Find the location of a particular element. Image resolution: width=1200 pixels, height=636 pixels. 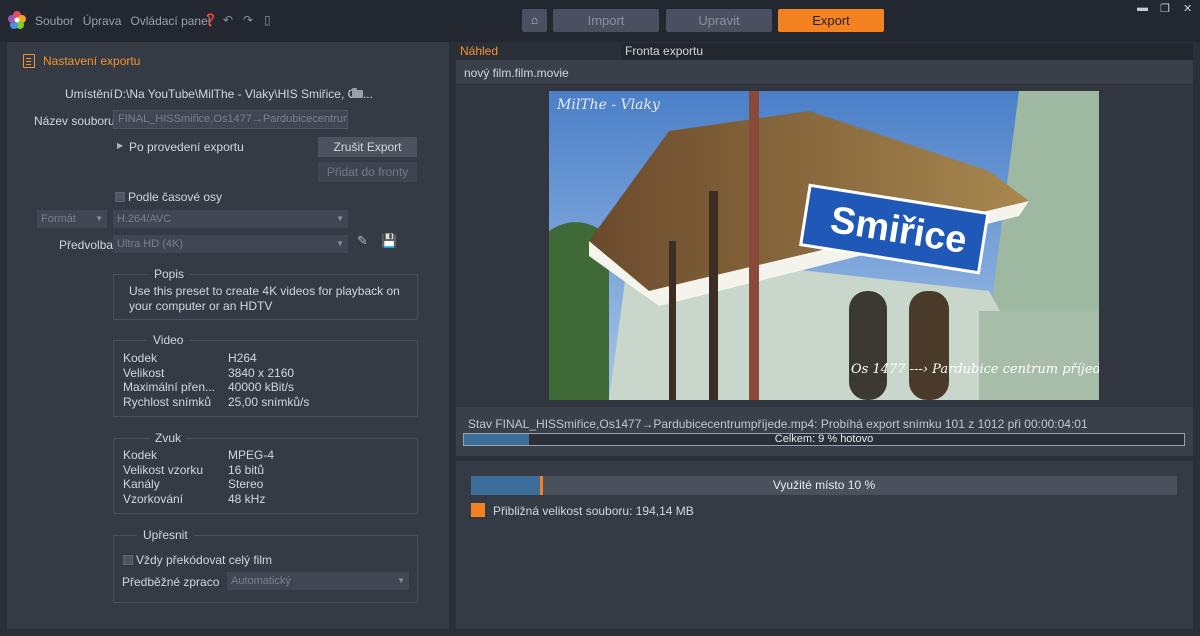

document-icon: ▯ is located at coordinates (267, 20).